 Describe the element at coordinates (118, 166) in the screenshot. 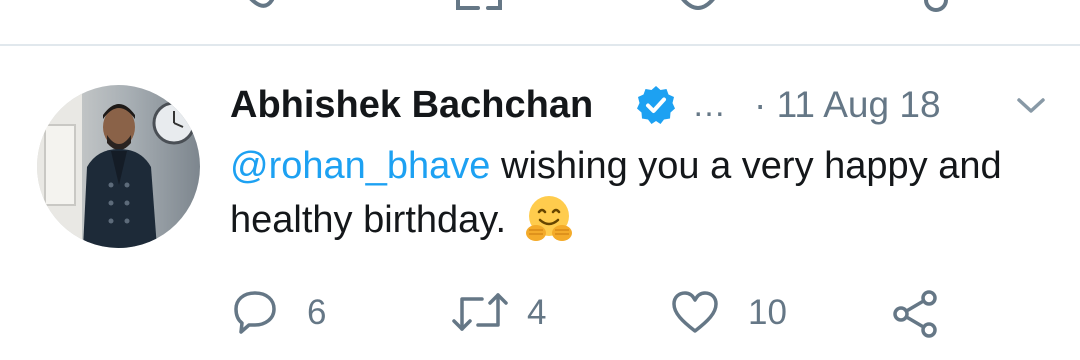

I see `avatar` at that location.